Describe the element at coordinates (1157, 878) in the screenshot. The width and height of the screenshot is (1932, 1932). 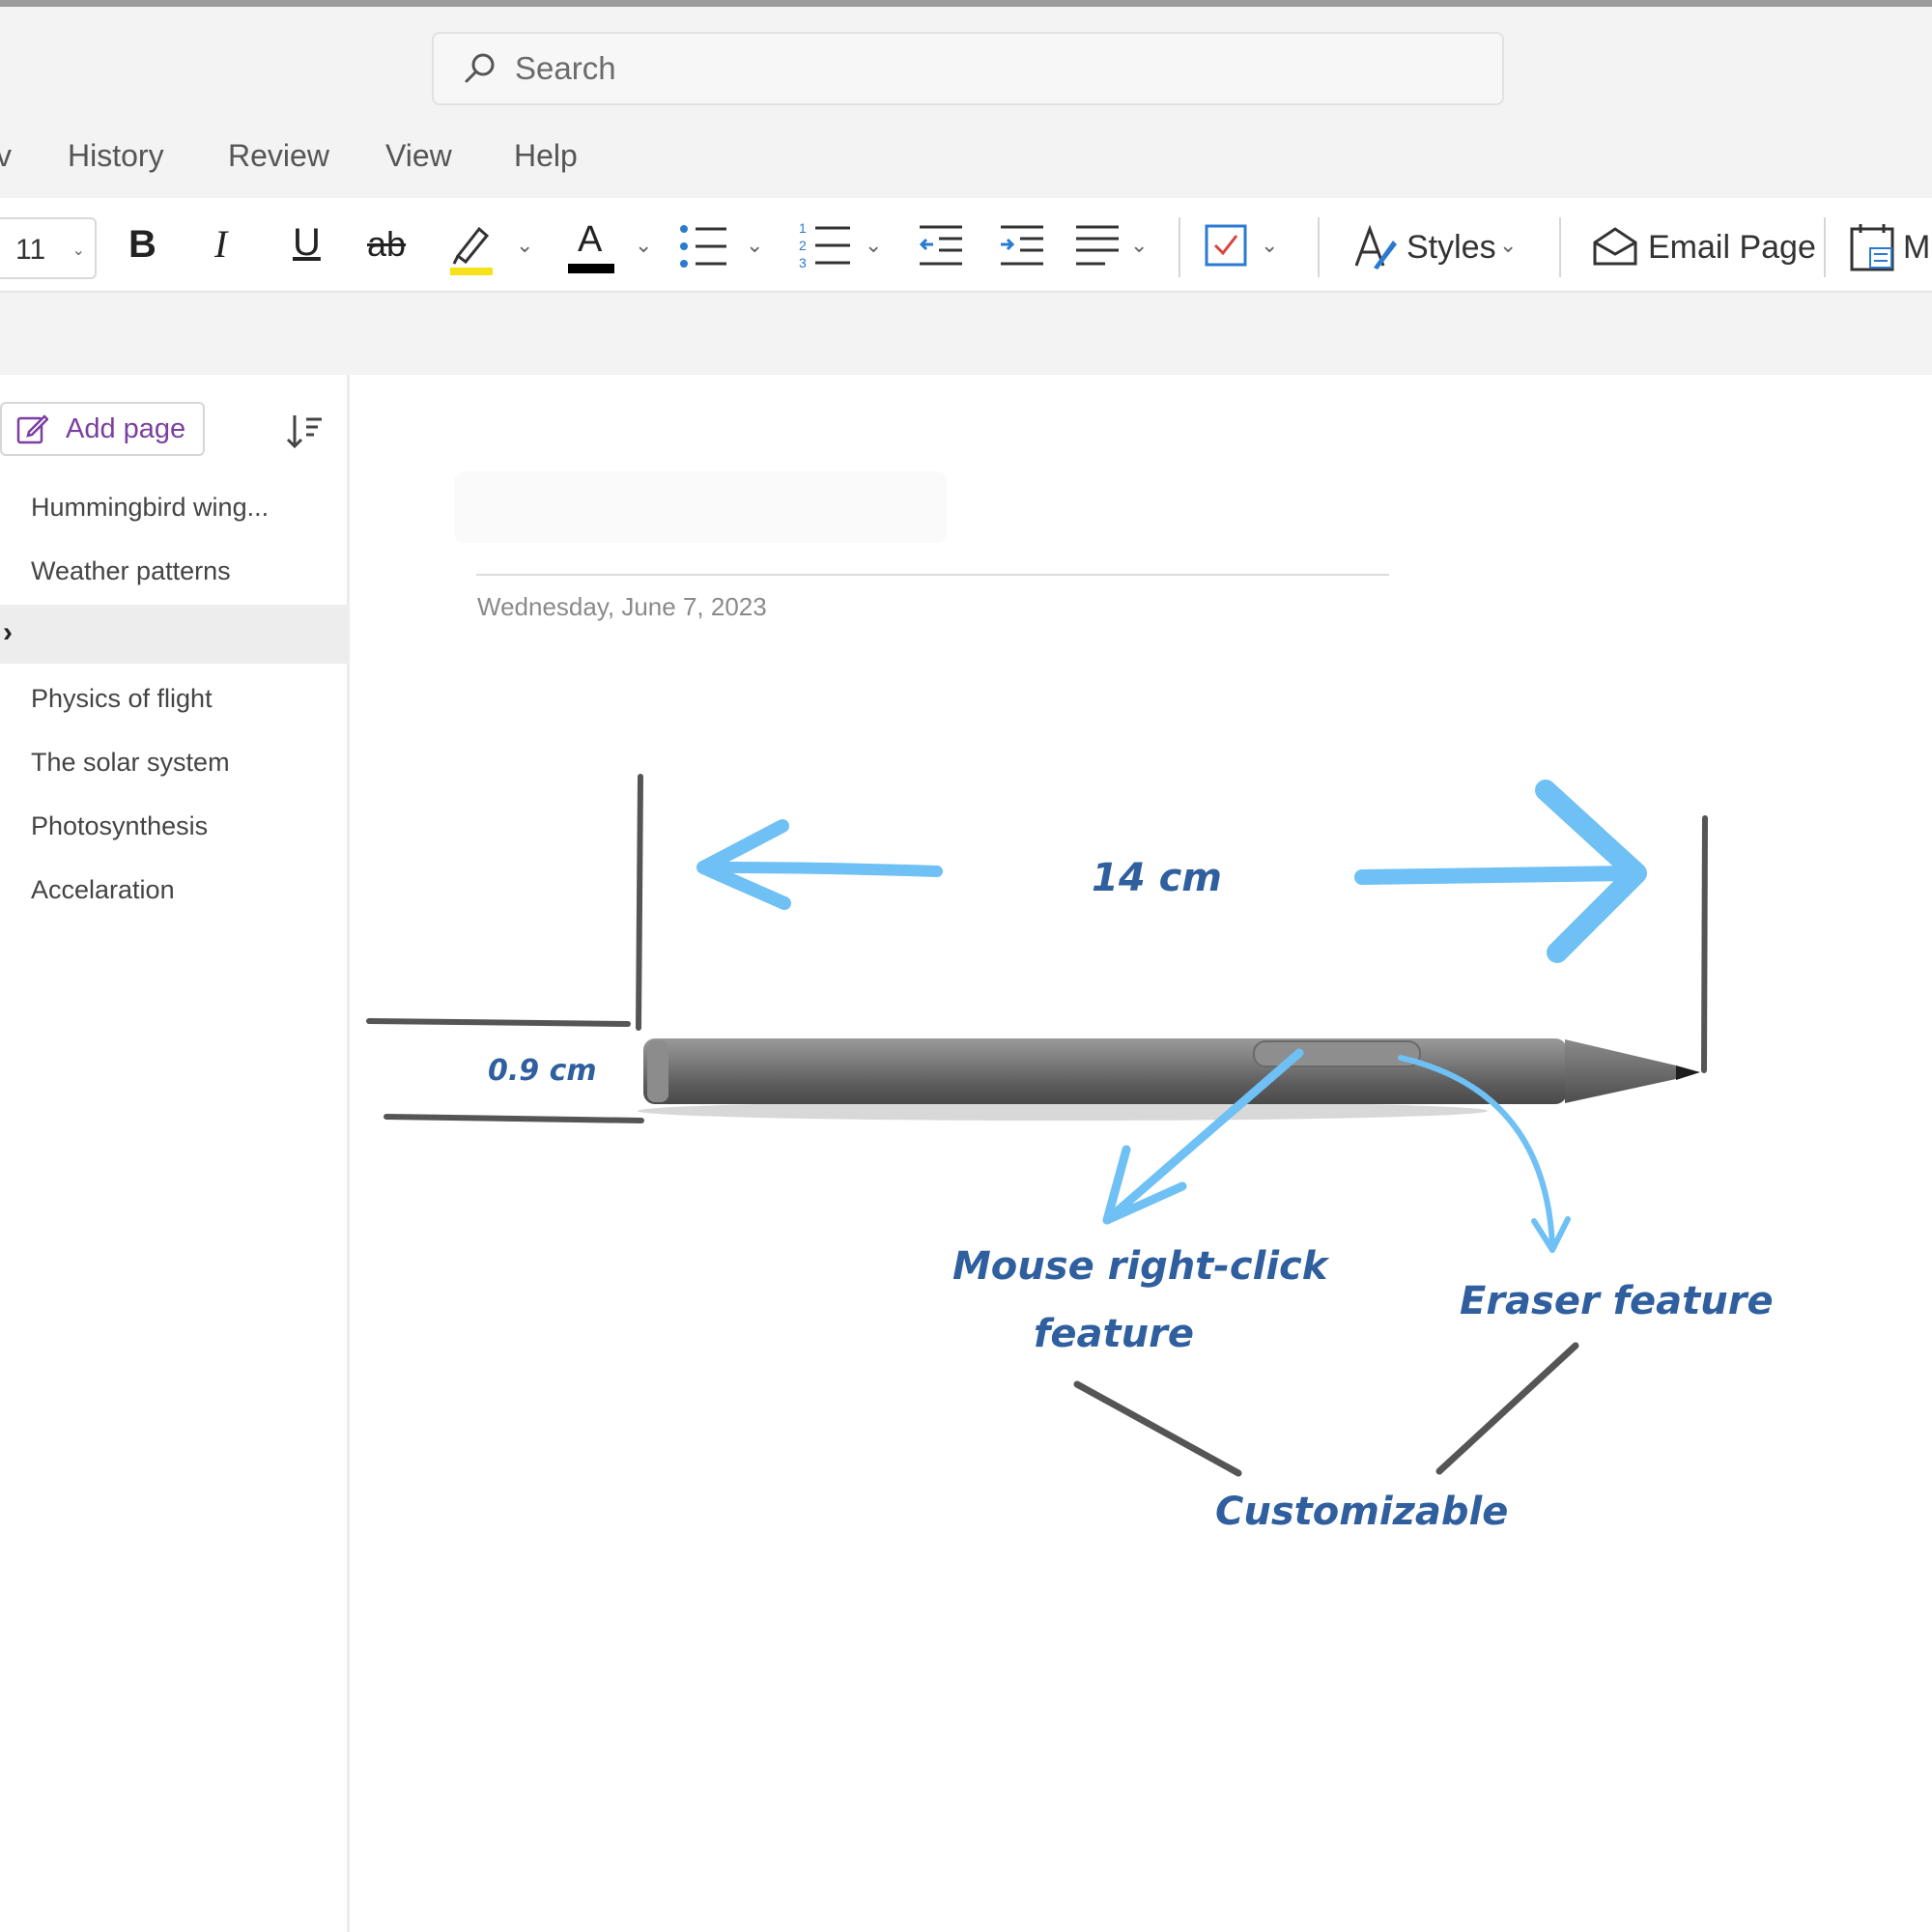
I see `length-label: 14 cm` at that location.